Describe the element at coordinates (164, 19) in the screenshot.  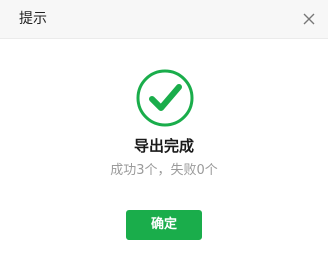
I see `dialog-header: 提示` at that location.